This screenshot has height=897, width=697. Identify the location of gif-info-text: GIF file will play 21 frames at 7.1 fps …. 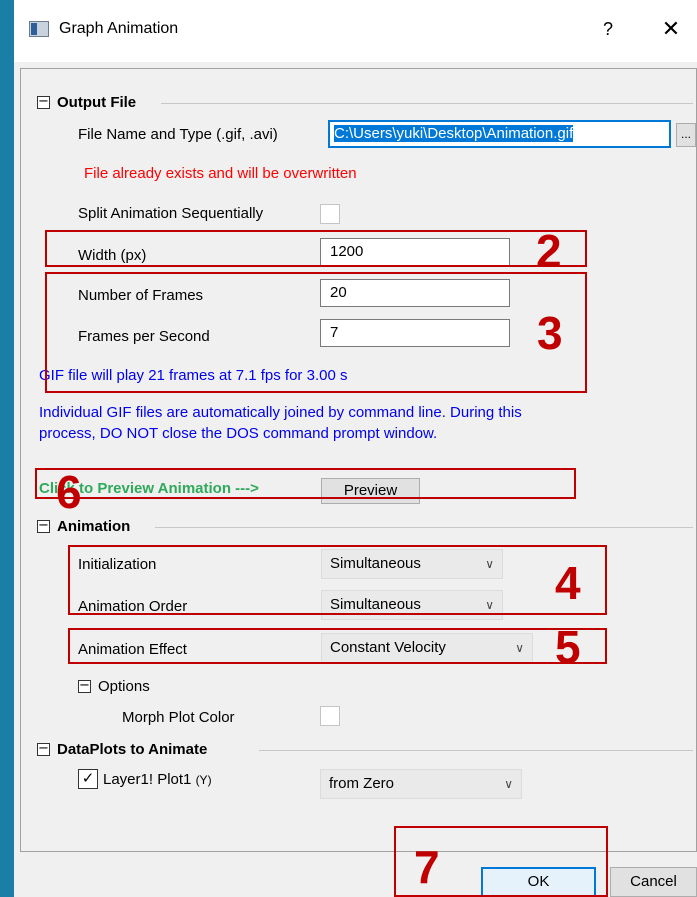
(193, 375).